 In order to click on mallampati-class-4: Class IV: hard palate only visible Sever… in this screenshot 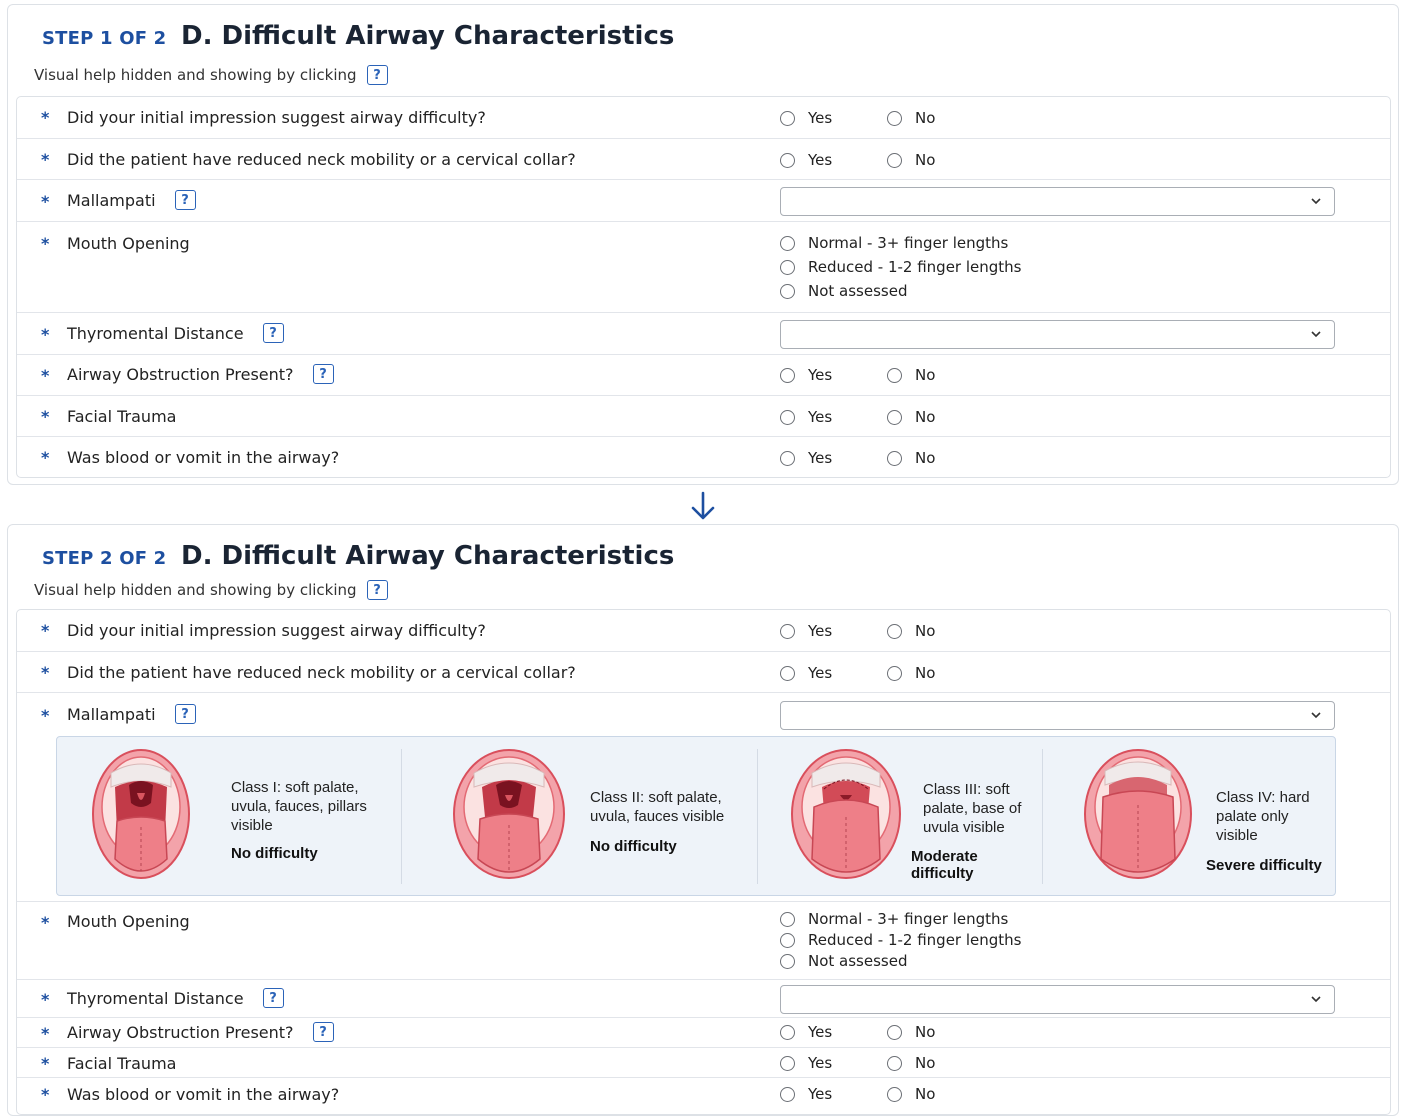, I will do `click(1189, 817)`.